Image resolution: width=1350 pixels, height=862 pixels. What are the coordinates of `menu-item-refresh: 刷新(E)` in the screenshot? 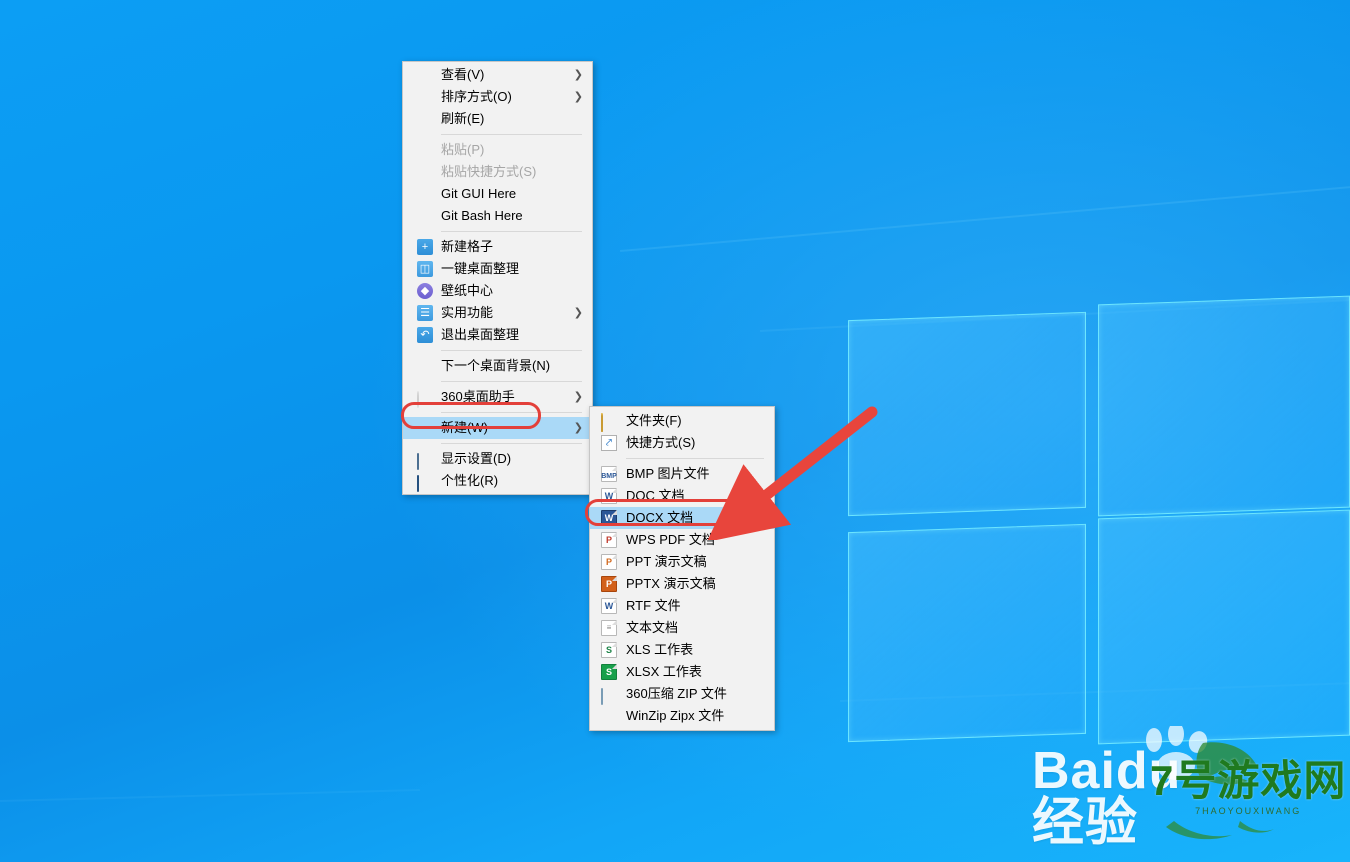 It's located at (497, 119).